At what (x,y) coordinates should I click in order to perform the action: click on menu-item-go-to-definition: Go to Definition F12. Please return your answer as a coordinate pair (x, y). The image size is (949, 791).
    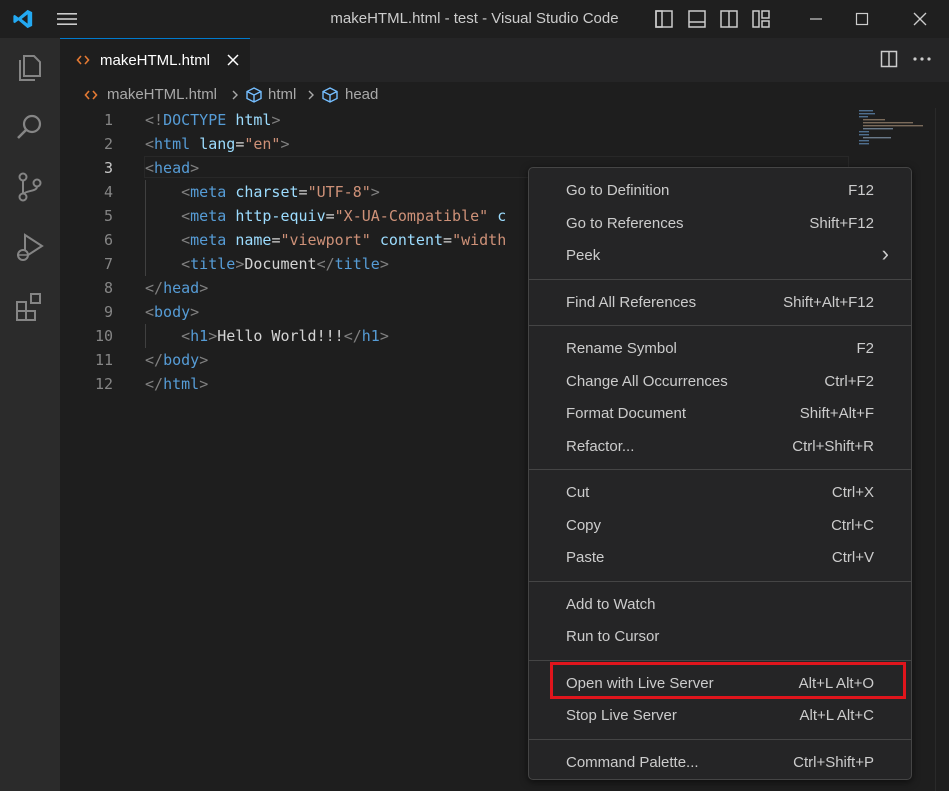
    Looking at the image, I should click on (720, 191).